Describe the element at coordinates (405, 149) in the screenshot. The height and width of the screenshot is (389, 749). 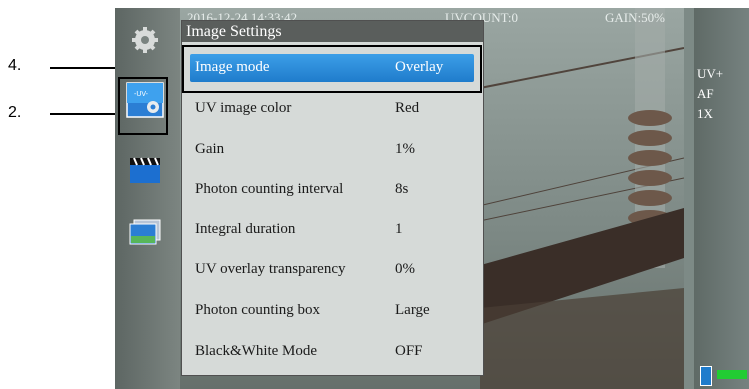
I see `menu-row-value: 1%` at that location.